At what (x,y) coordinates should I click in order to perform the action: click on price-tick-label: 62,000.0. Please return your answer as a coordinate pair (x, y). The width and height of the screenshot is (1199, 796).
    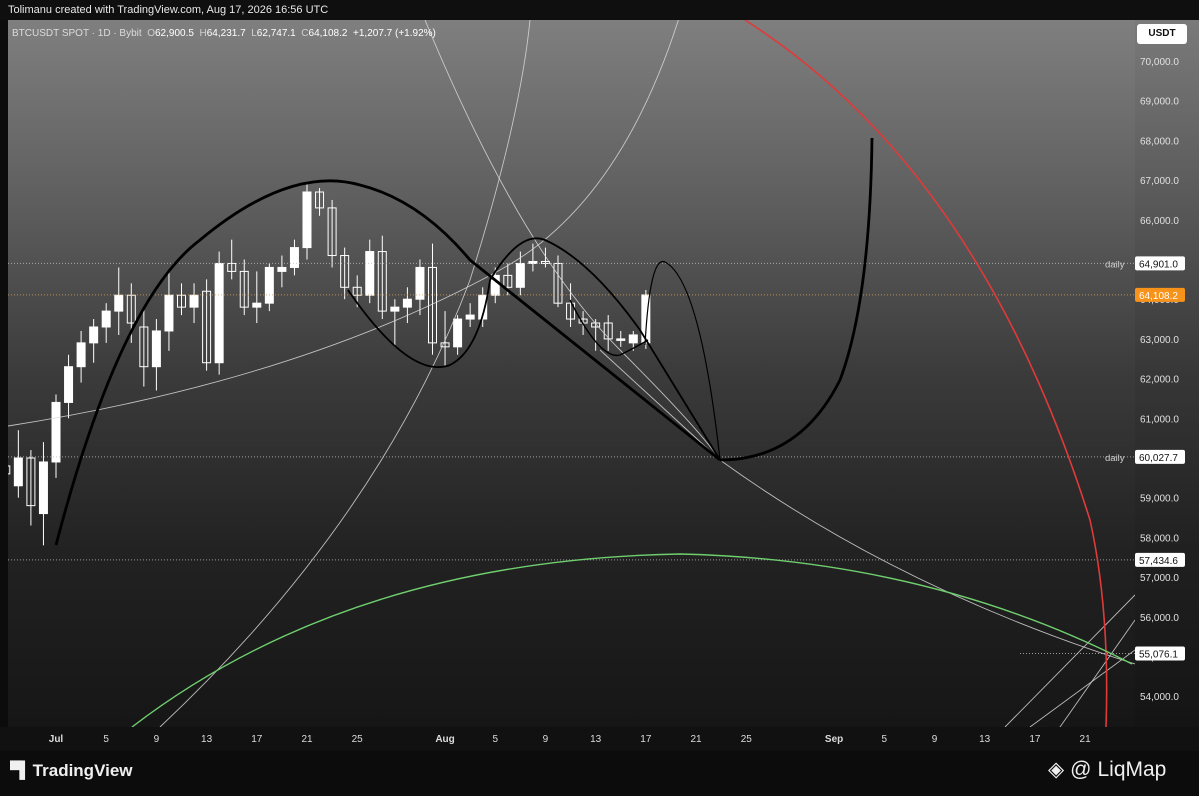
    Looking at the image, I should click on (1159, 380).